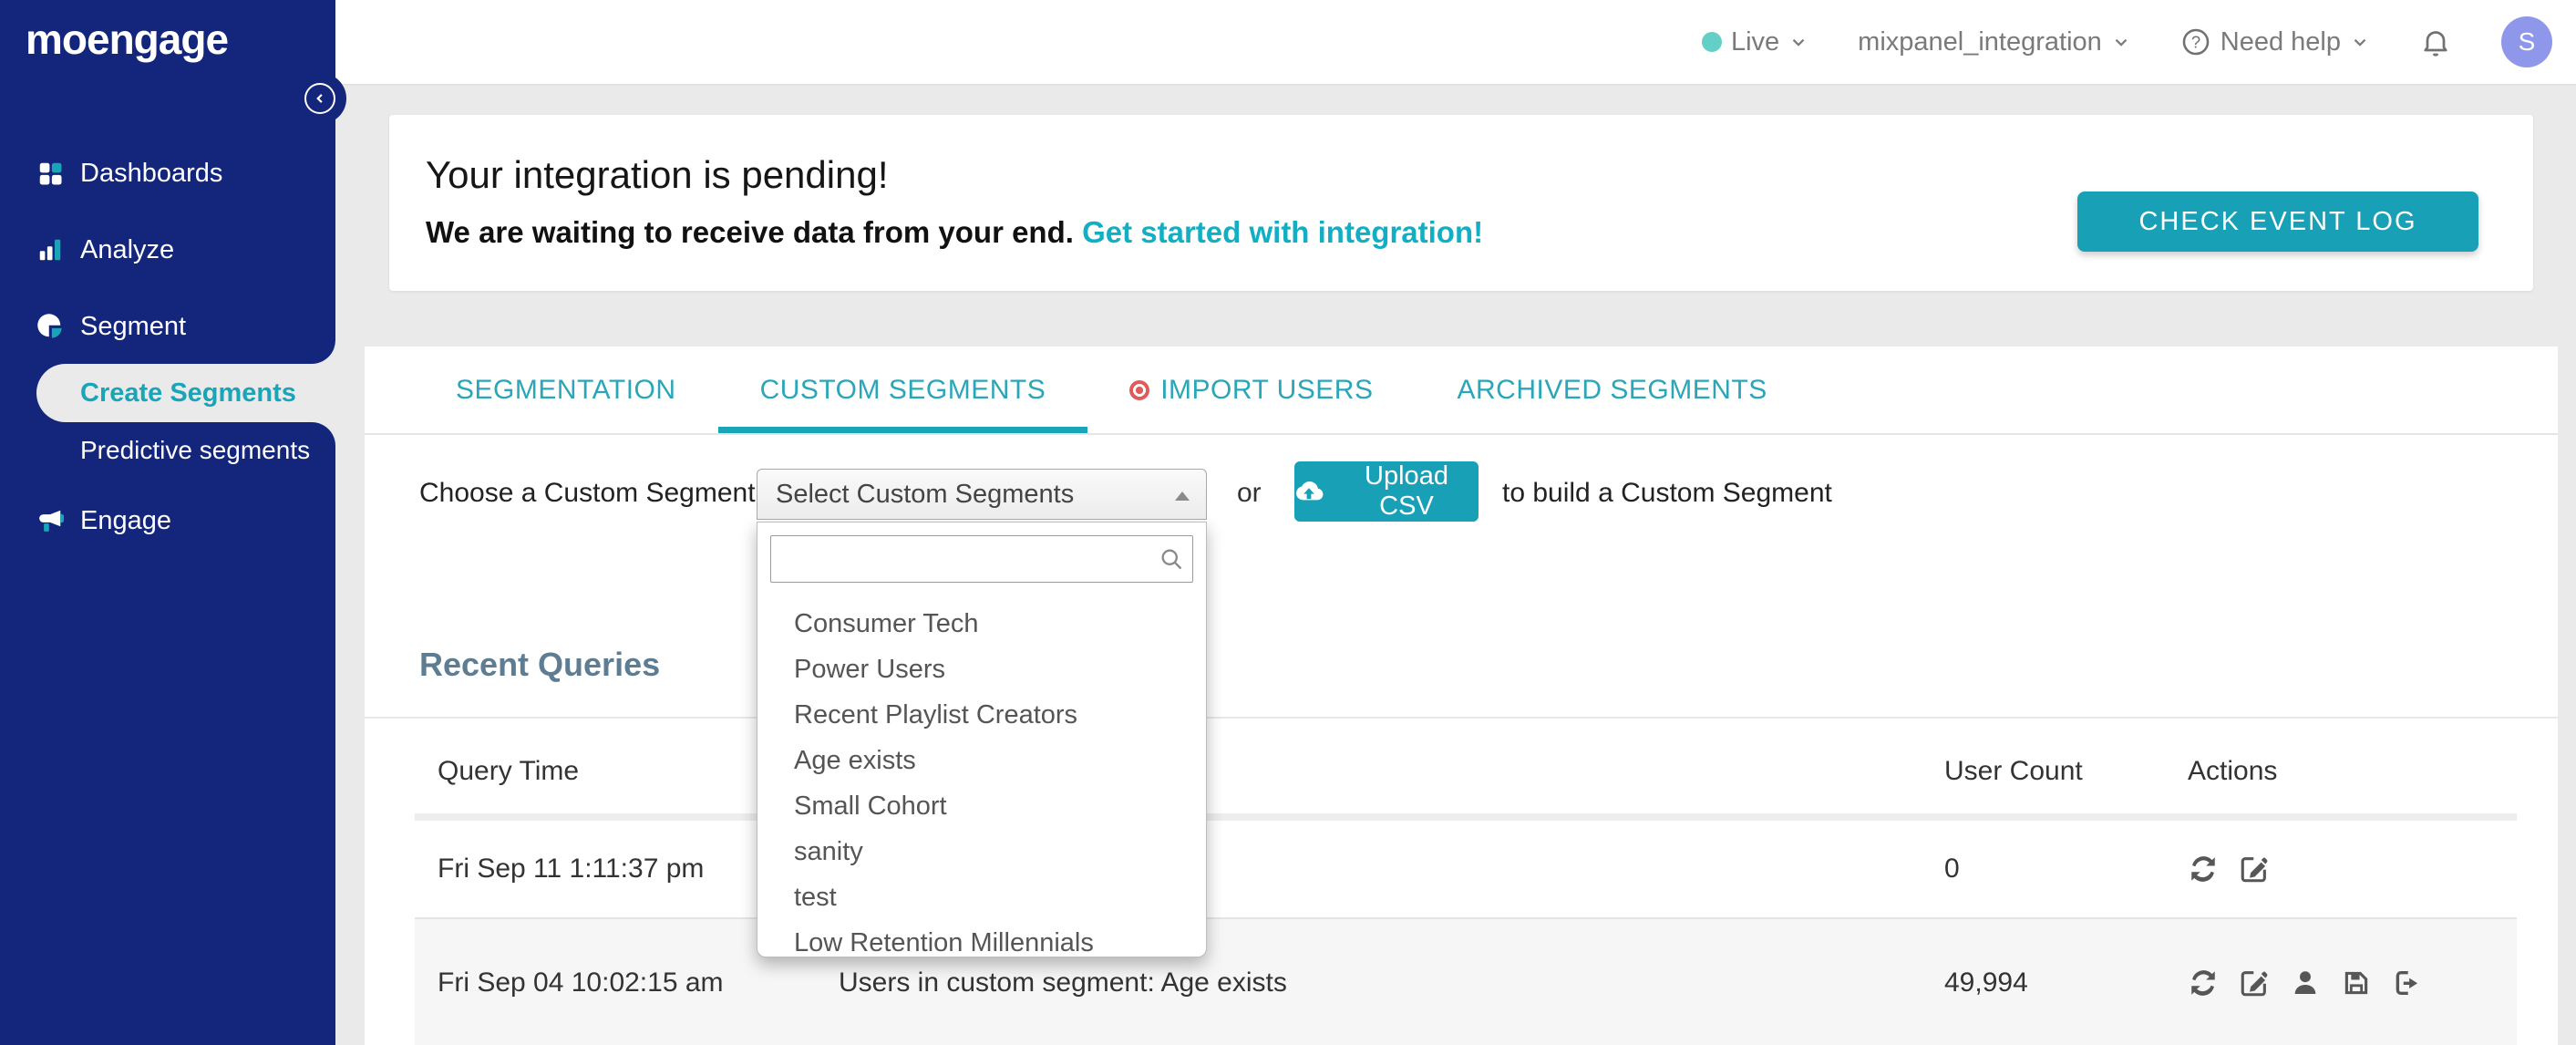  What do you see at coordinates (981, 669) in the screenshot?
I see `dropdown-option: Power Users` at bounding box center [981, 669].